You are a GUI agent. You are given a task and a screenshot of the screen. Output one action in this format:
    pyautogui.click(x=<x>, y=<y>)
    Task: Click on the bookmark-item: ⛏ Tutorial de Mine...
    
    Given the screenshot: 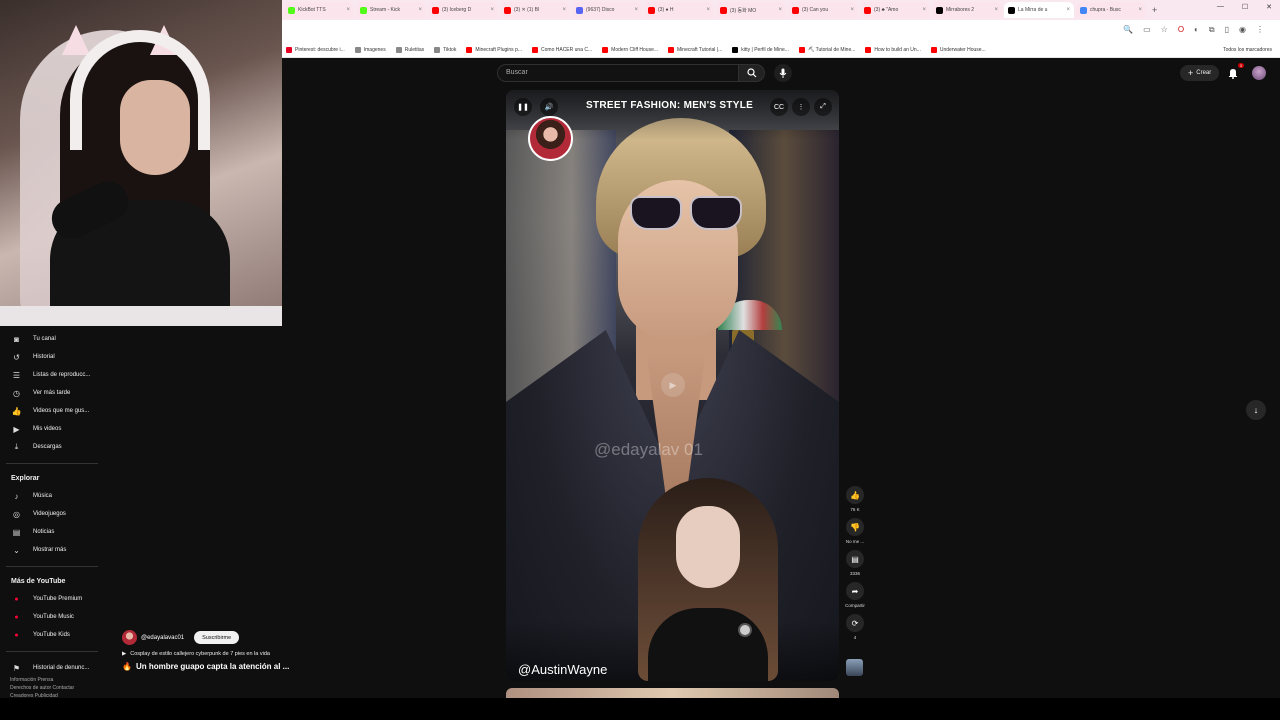 What is the action you would take?
    pyautogui.click(x=826, y=49)
    